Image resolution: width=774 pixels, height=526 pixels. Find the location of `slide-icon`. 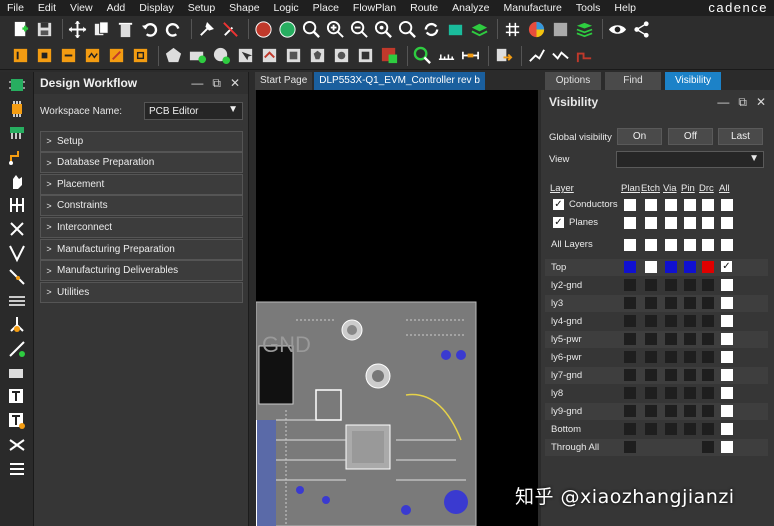

slide-icon is located at coordinates (560, 55).